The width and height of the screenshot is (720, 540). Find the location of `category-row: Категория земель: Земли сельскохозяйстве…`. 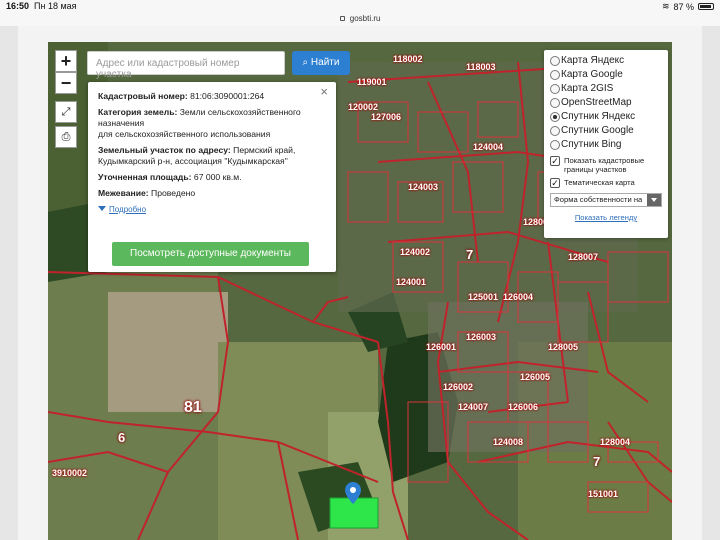

category-row: Категория земель: Земли сельскохозяйстве… is located at coordinates (212, 123).